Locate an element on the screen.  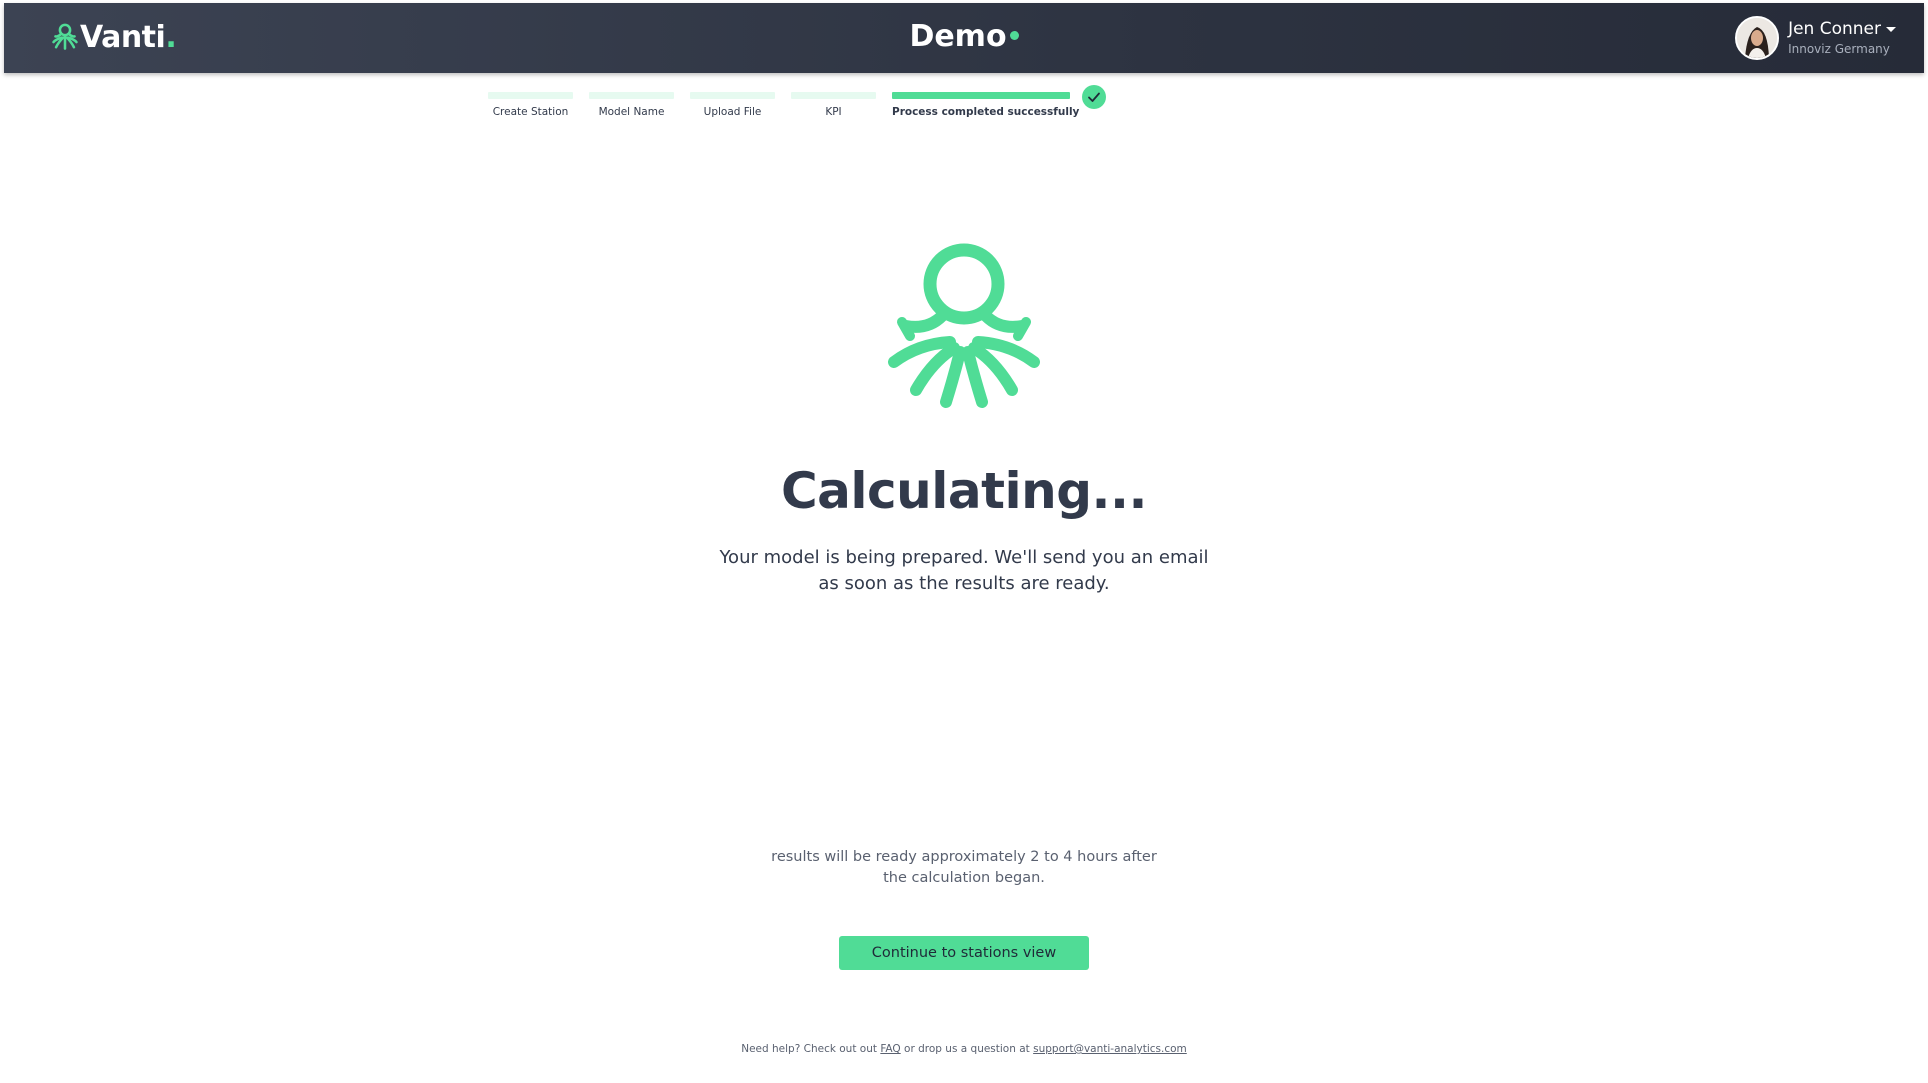
help-text: Need help? Check out out is located at coordinates (809, 1049).